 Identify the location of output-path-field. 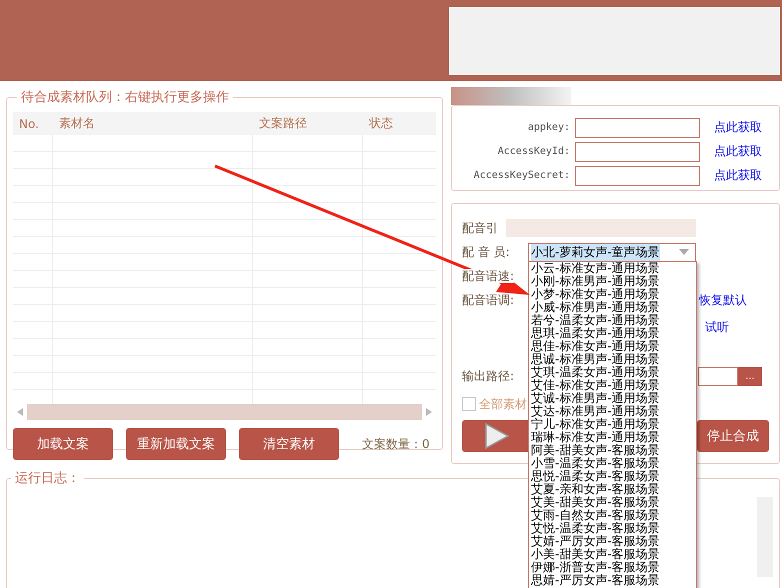
(718, 376).